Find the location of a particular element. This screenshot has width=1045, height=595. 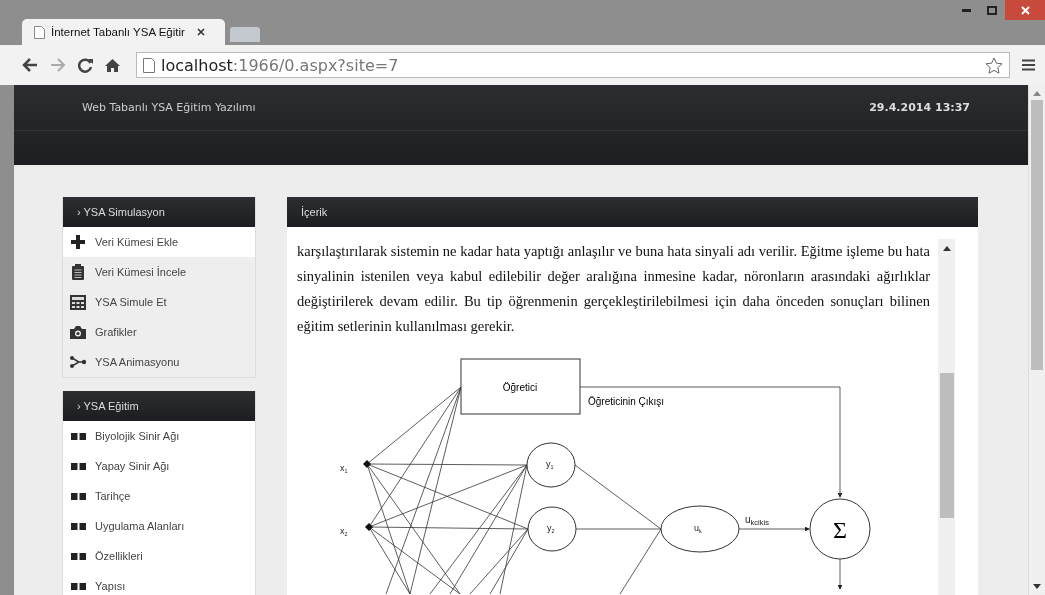

reload-icon is located at coordinates (85, 65).